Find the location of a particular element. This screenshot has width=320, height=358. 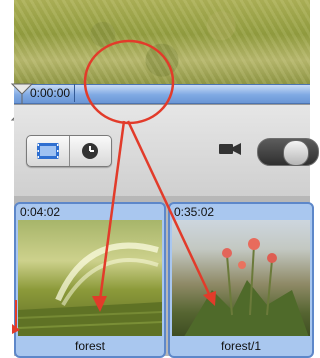

filmstrip-view-button is located at coordinates (48, 151).